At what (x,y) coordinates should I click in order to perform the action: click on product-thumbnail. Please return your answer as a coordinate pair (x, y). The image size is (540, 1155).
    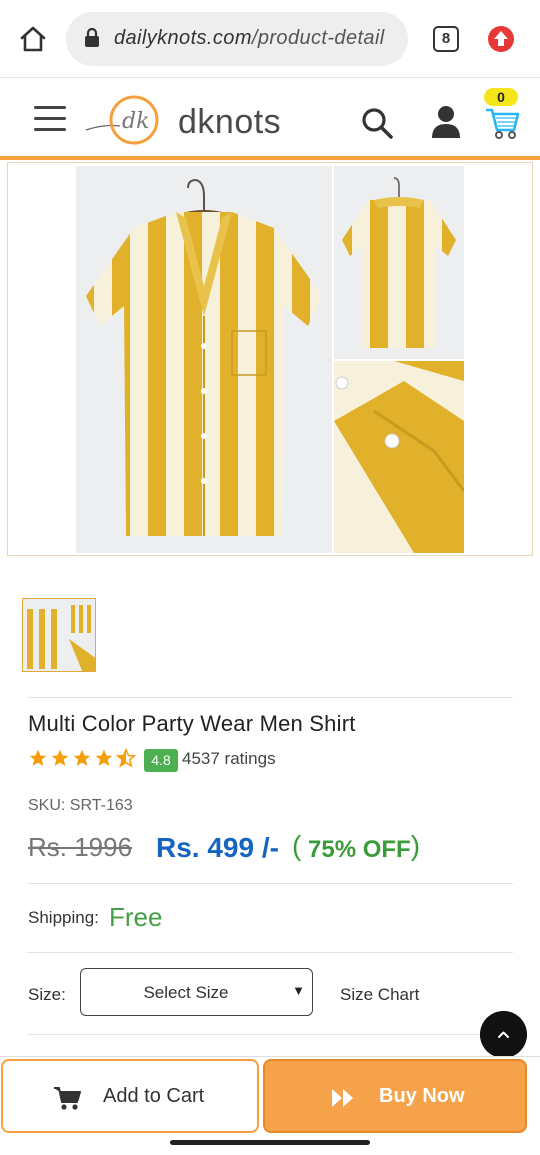
    Looking at the image, I should click on (59, 635).